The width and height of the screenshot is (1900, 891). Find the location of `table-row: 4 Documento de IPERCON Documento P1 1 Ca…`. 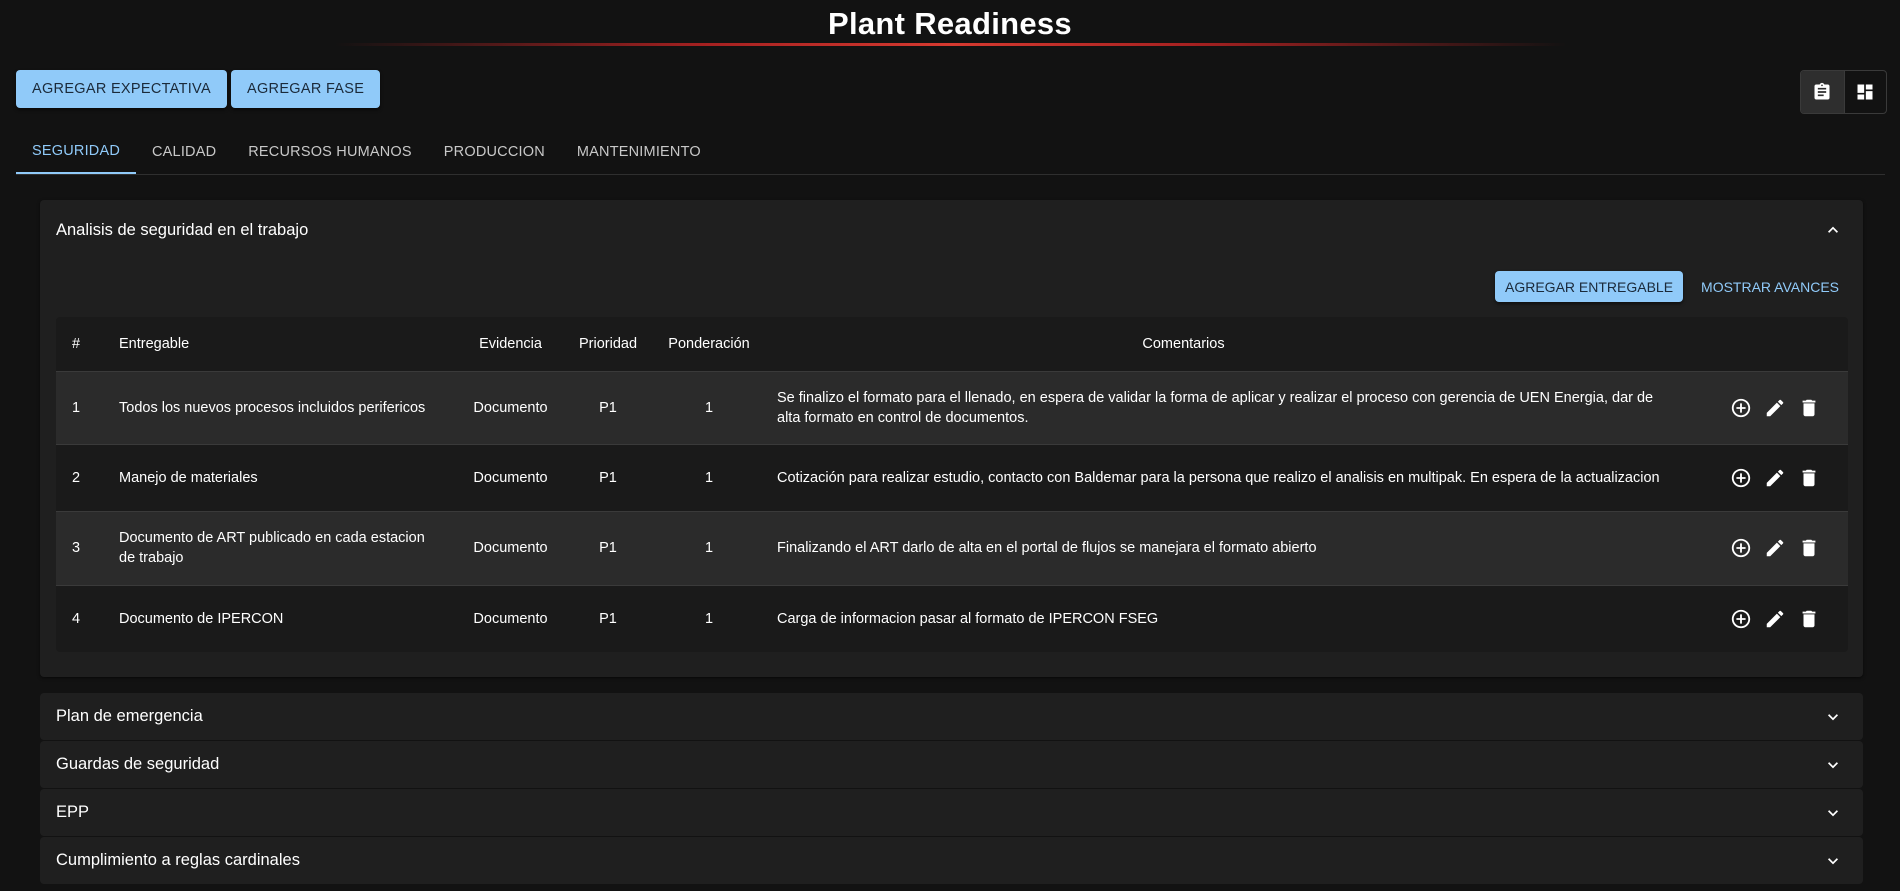

table-row: 4 Documento de IPERCON Documento P1 1 Ca… is located at coordinates (952, 618).